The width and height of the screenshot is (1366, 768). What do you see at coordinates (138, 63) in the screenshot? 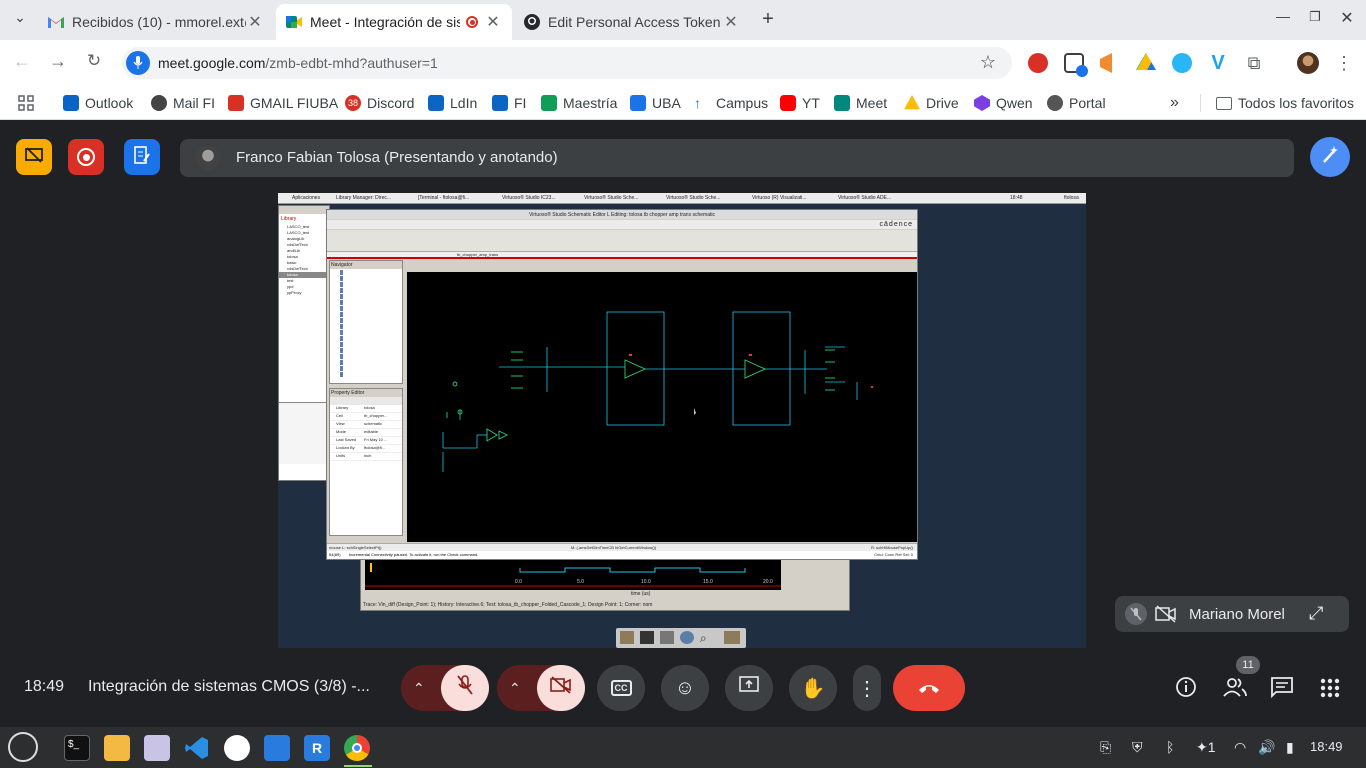
I see `microphone-icon` at bounding box center [138, 63].